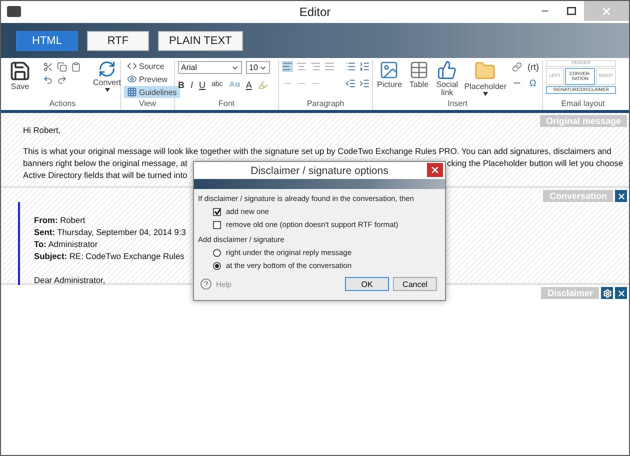  What do you see at coordinates (457, 104) in the screenshot?
I see `group-label: Insert` at bounding box center [457, 104].